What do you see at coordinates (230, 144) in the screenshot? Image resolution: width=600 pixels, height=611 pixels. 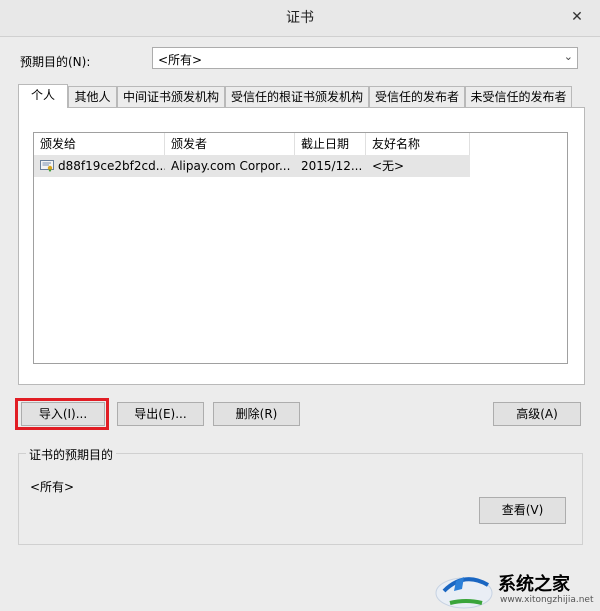 I see `column-issued-by: 颁发者` at bounding box center [230, 144].